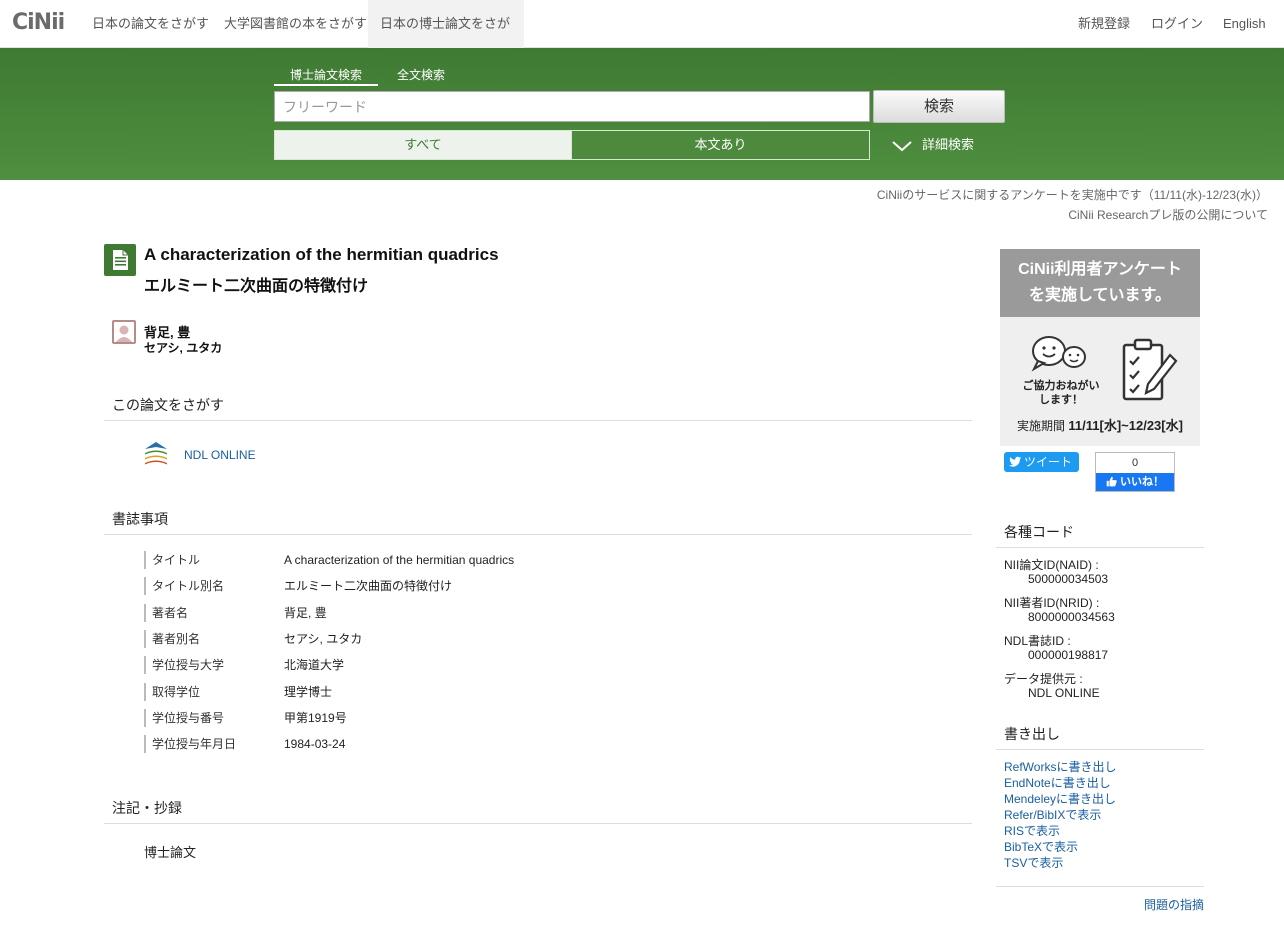 The image size is (1284, 943). Describe the element at coordinates (1135, 472) in the screenshot. I see `facebook-like-widget: 0 いいね！` at that location.